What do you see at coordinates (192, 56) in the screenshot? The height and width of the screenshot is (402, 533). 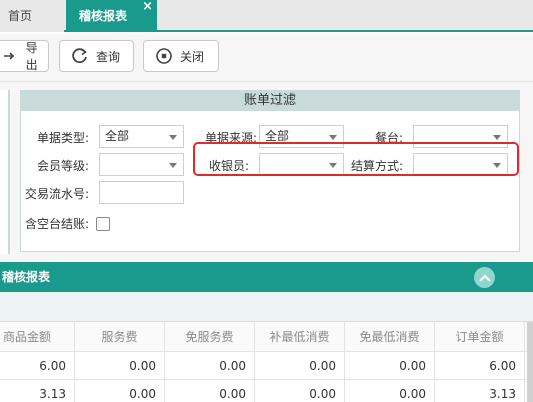 I see `close-label: 关闭` at bounding box center [192, 56].